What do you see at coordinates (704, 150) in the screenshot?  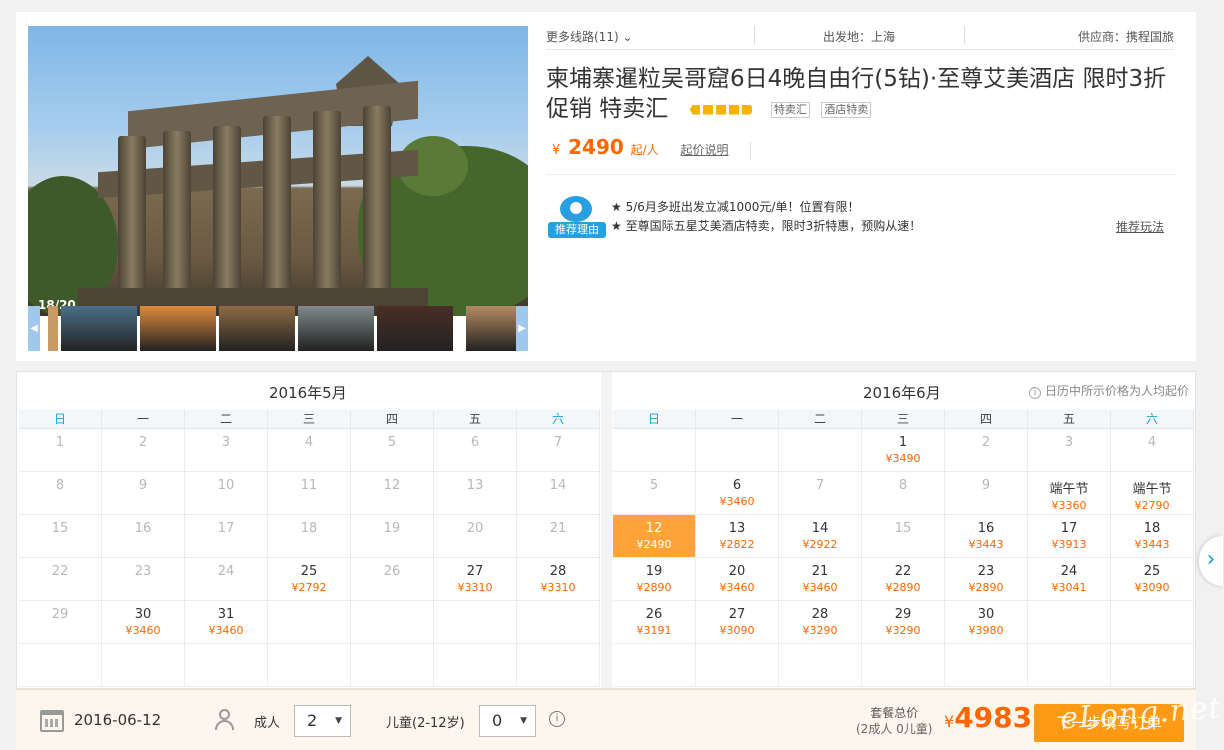 I see `price-note-link: 起价说明` at bounding box center [704, 150].